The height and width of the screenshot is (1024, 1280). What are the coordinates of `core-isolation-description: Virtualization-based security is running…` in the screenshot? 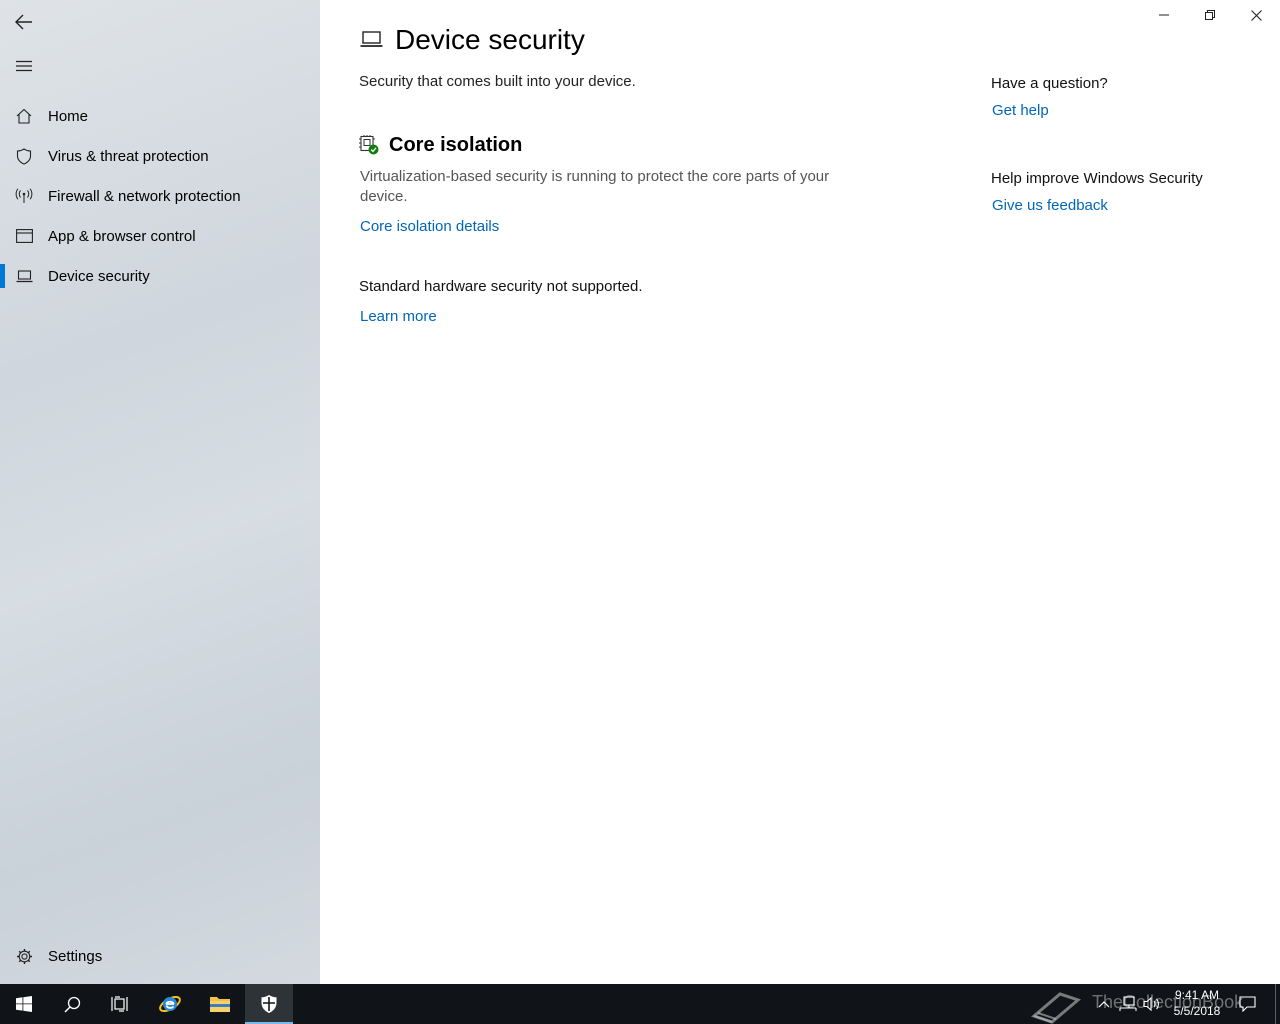 It's located at (595, 186).